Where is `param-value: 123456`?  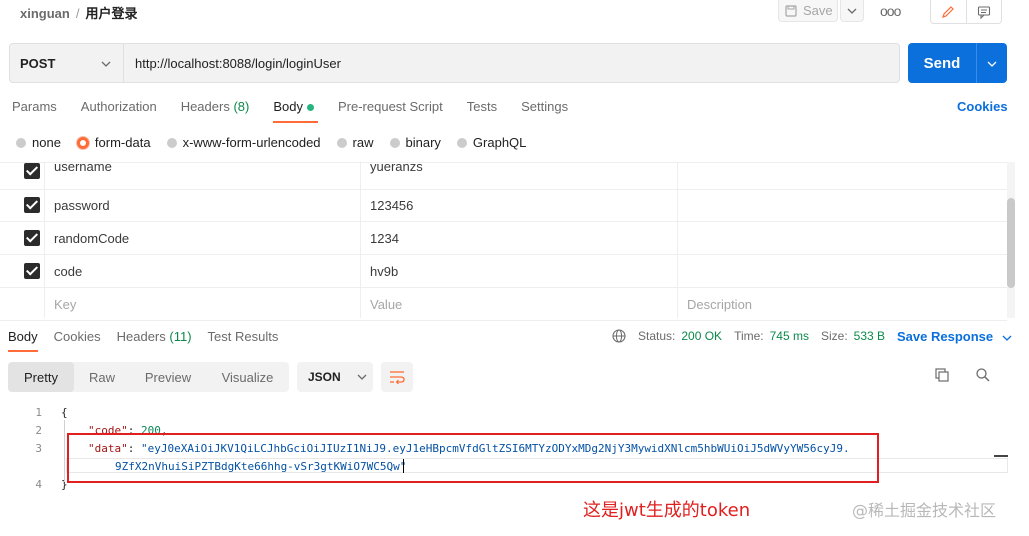
param-value: 123456 is located at coordinates (391, 205).